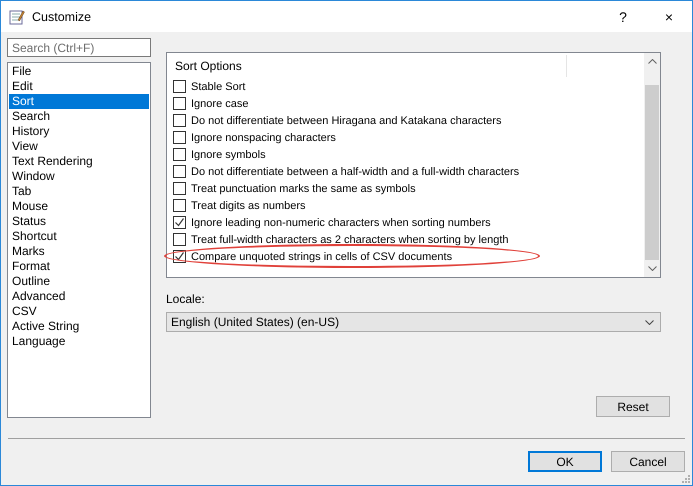 This screenshot has width=693, height=486. Describe the element at coordinates (648, 461) in the screenshot. I see `cancel-button: Cancel` at that location.